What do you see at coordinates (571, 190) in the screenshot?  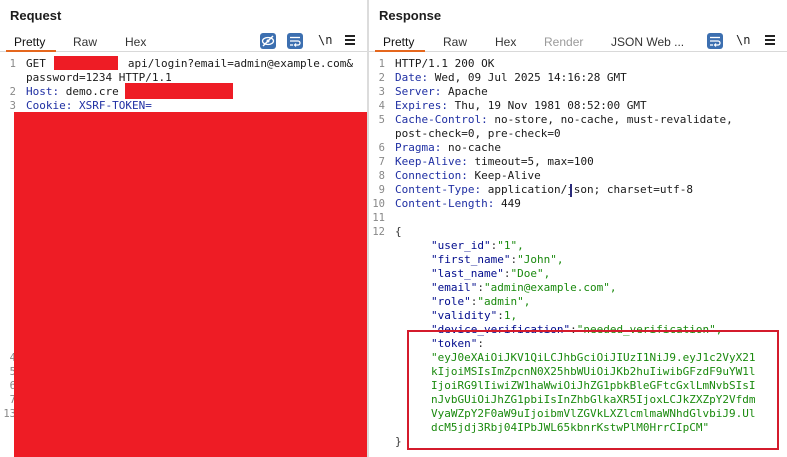 I see `text-cursor` at bounding box center [571, 190].